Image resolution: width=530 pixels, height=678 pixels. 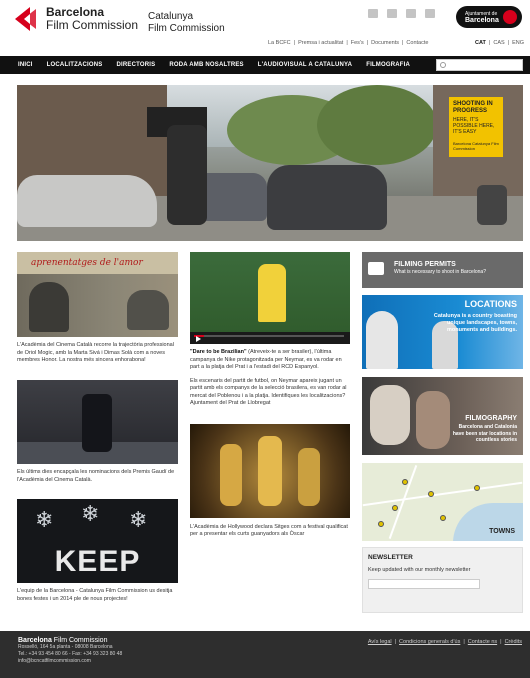 What do you see at coordinates (35, 640) in the screenshot?
I see `footer-brand-bold: Barcelona` at bounding box center [35, 640].